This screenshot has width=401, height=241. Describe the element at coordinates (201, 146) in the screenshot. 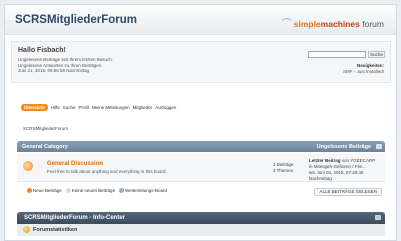

I see `category-header: General Category Ungelesene Beiträge –` at that location.